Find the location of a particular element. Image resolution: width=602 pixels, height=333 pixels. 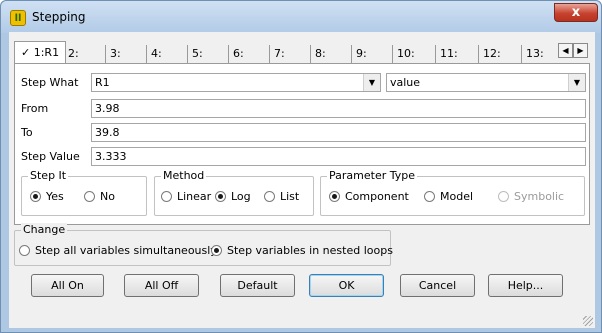

app-icon: ll is located at coordinates (18, 18).